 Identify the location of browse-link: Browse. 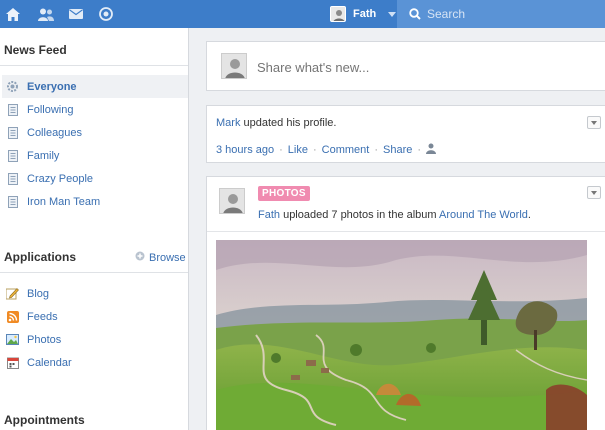
(160, 257).